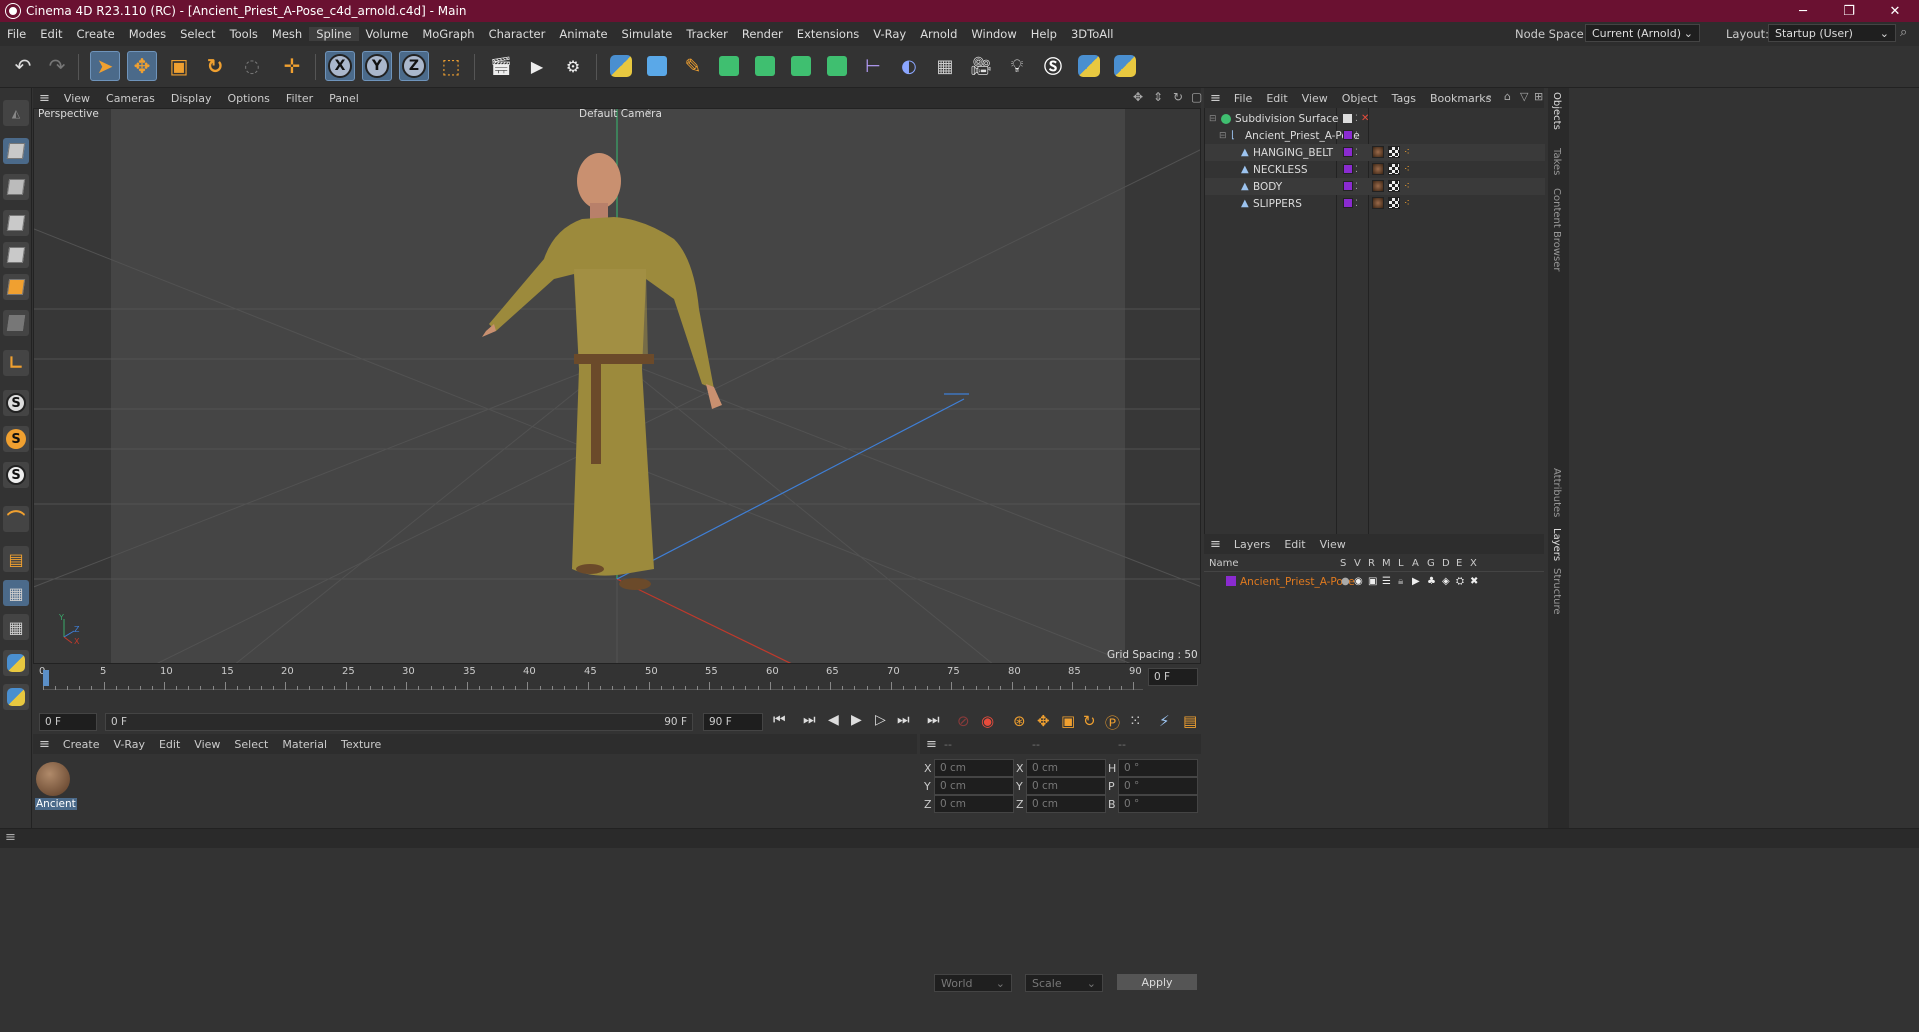  Describe the element at coordinates (53, 779) in the screenshot. I see `material-thumbnail-ancient` at that location.